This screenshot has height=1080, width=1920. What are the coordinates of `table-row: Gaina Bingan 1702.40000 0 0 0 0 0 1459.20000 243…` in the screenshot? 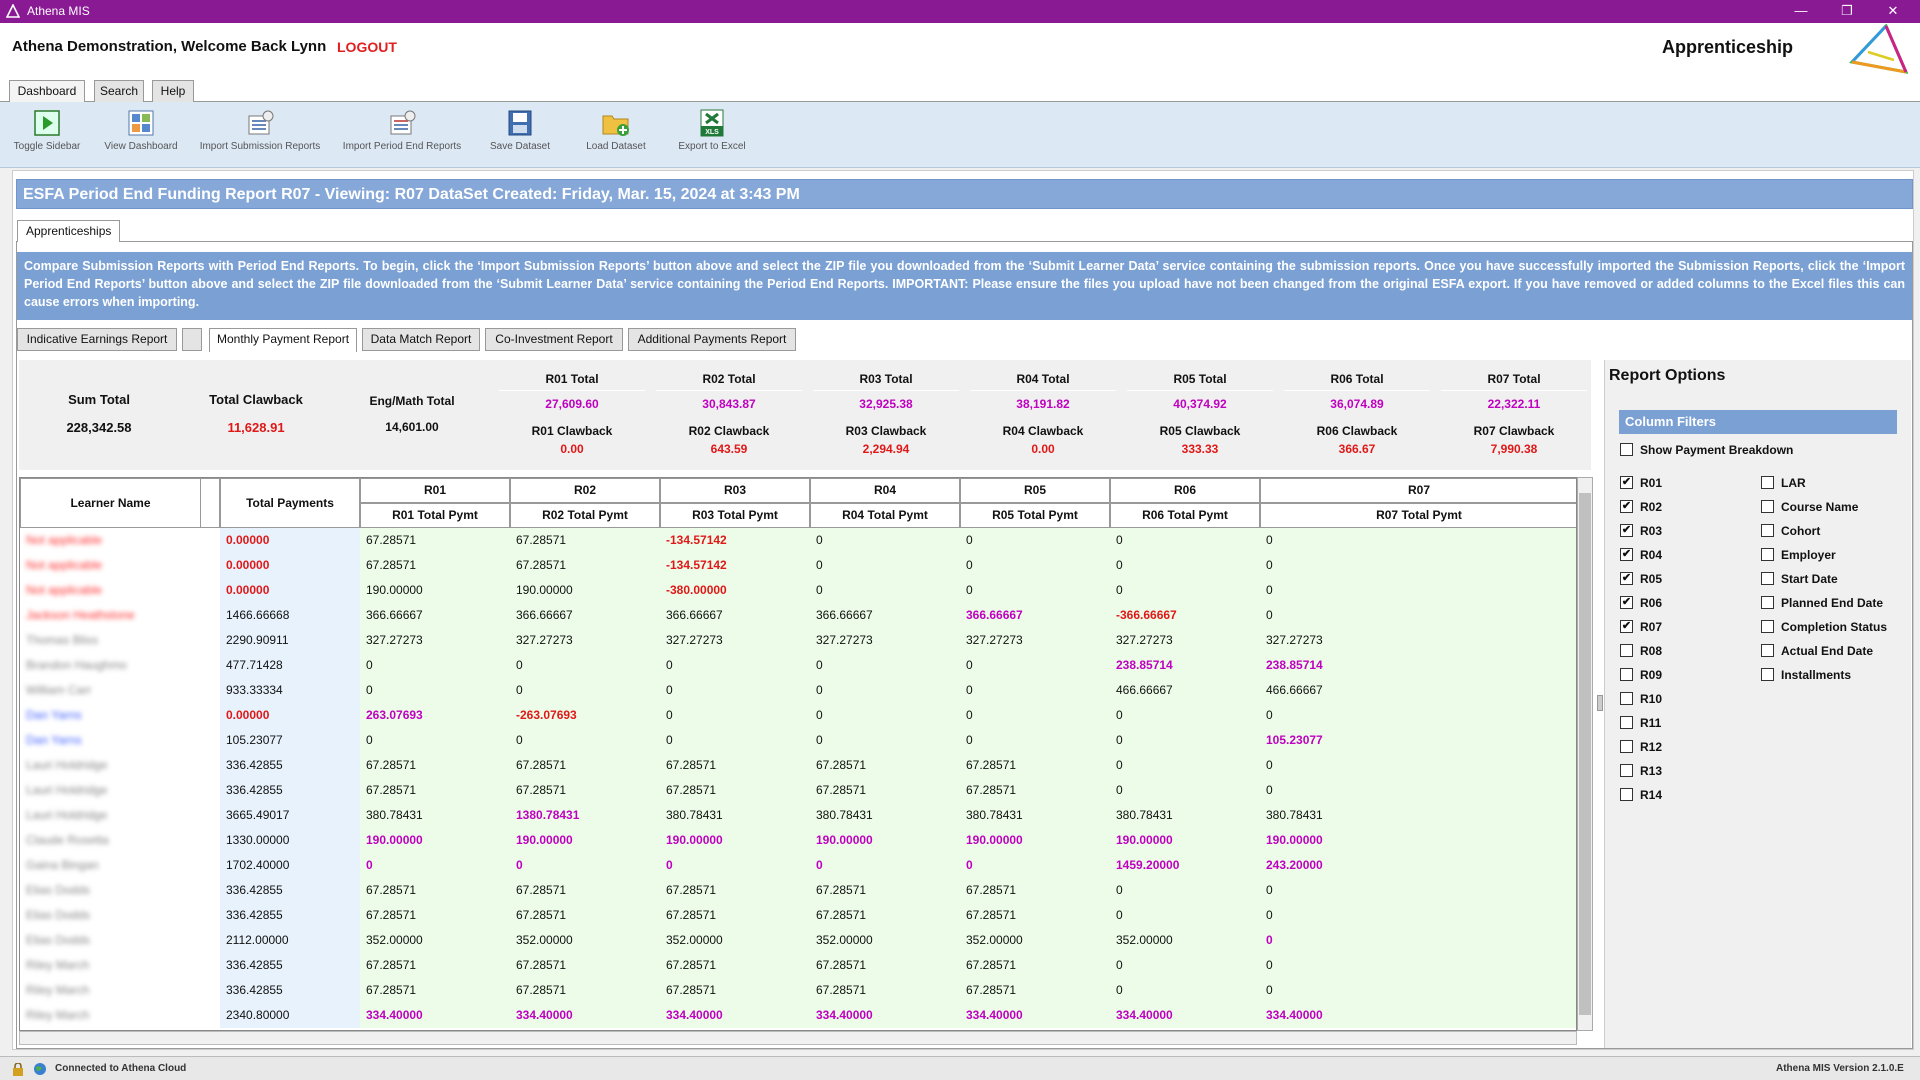 It's located at (798, 865).